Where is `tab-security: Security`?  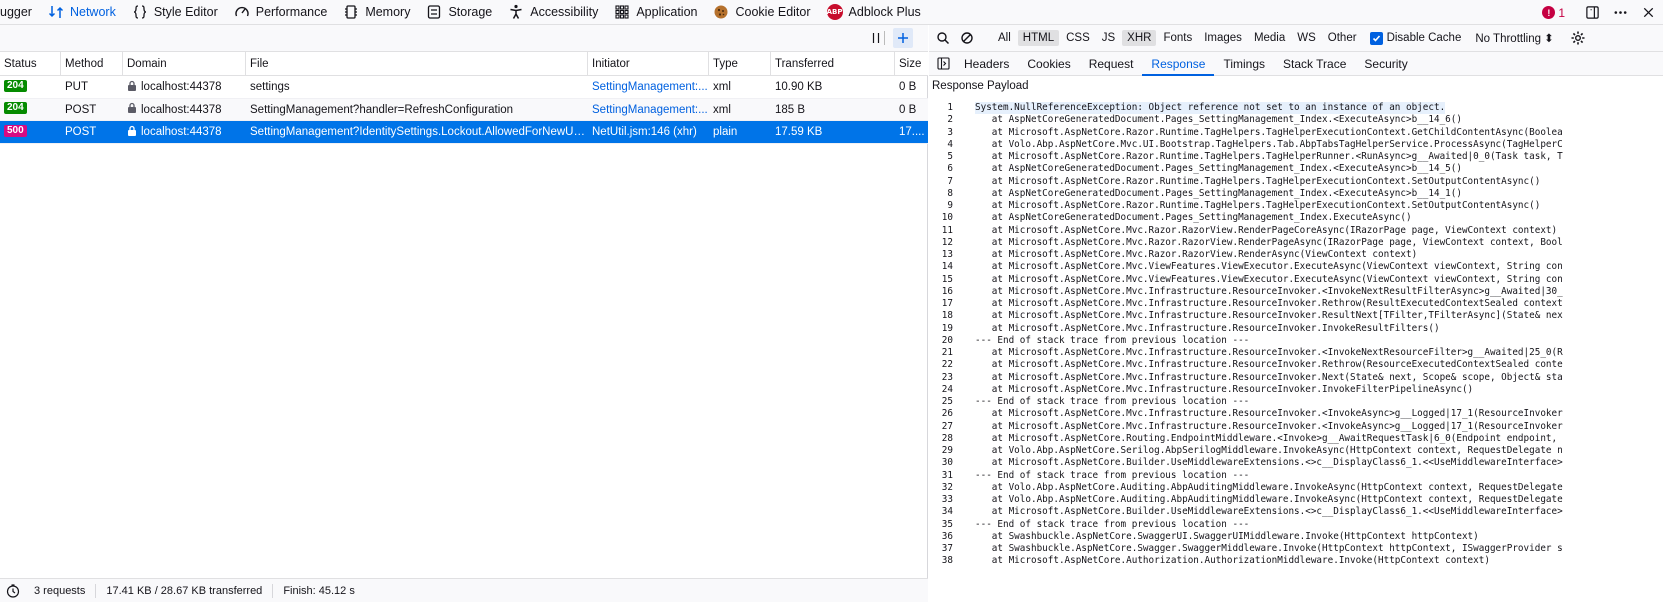 tab-security: Security is located at coordinates (1385, 64).